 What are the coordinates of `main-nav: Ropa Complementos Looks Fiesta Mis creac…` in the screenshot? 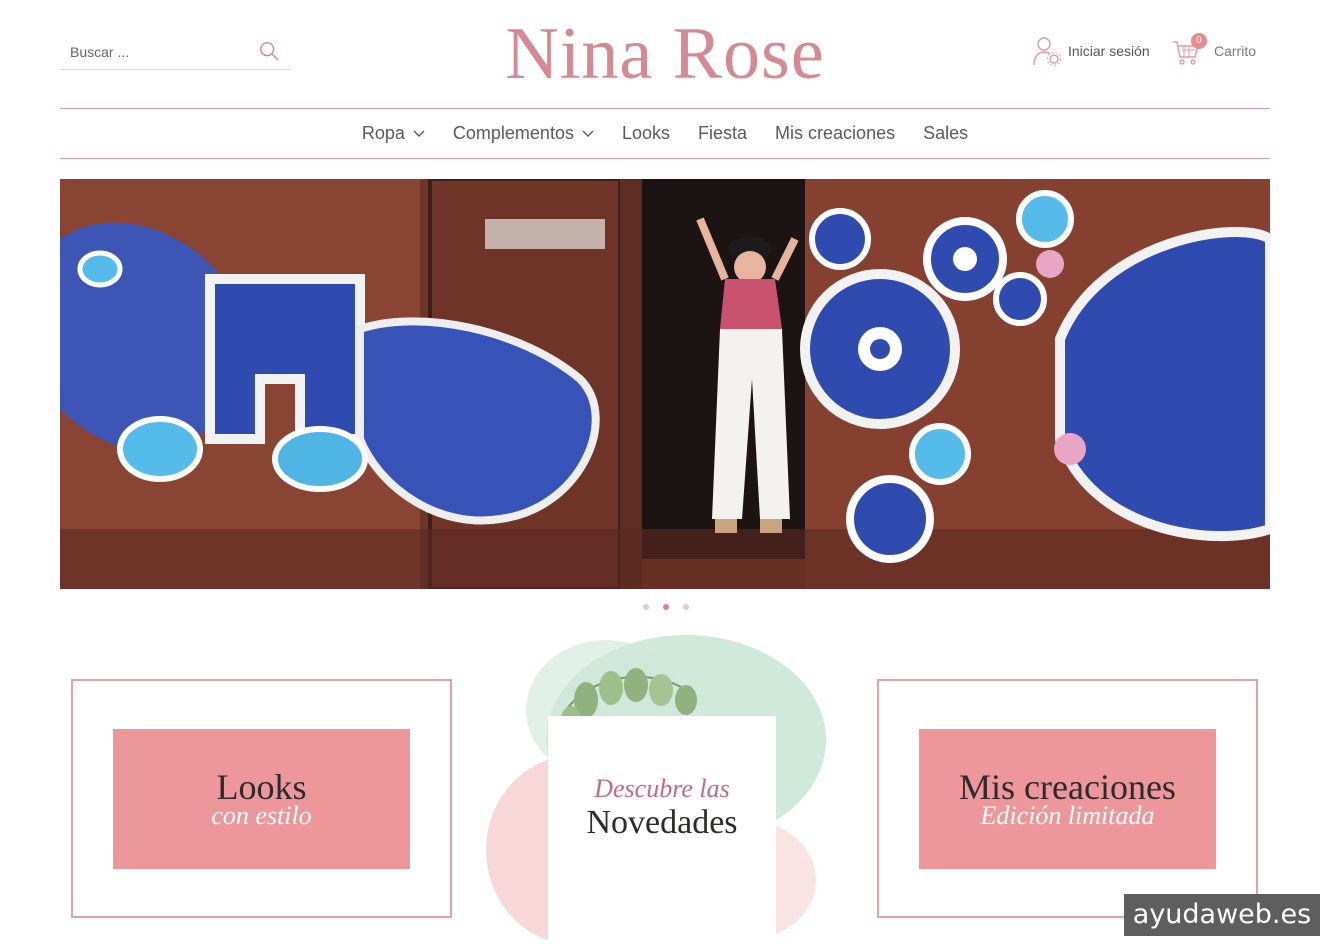 It's located at (665, 133).